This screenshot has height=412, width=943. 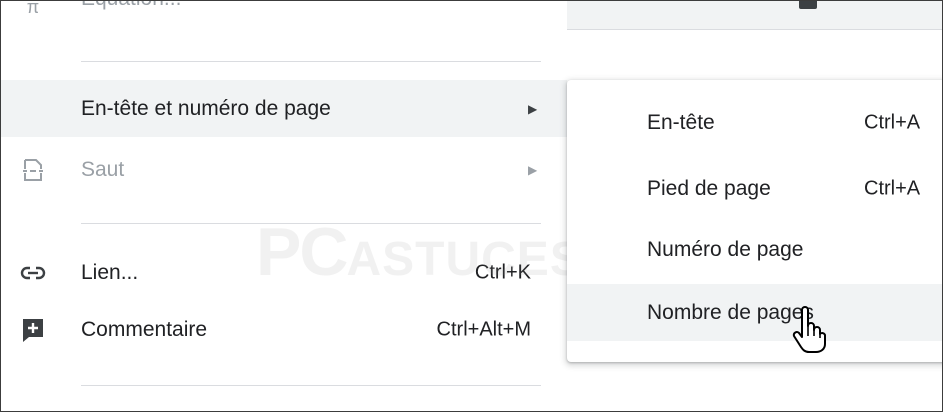 I want to click on menu-item-link: Lien... Ctrl+K, so click(x=284, y=272).